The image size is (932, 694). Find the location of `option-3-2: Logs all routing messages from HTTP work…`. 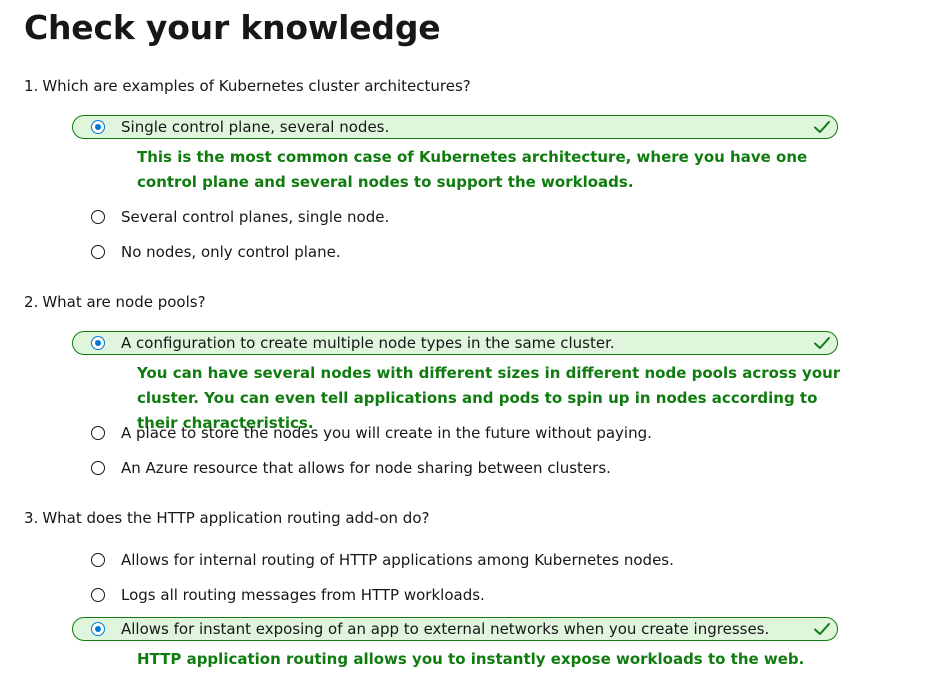

option-3-2: Logs all routing messages from HTTP work… is located at coordinates (455, 595).